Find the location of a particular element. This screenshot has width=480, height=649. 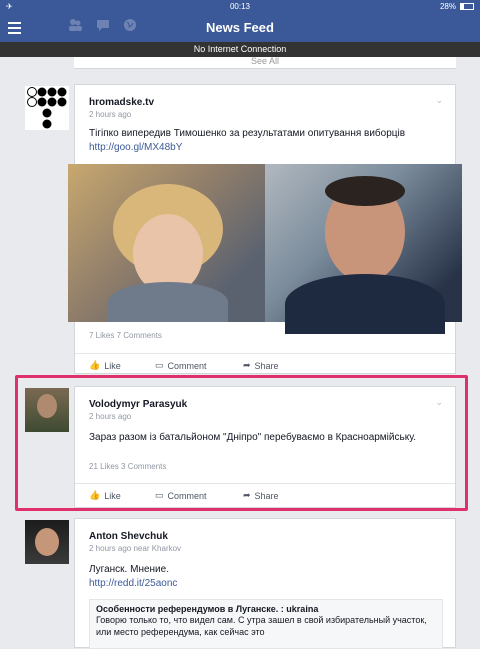

battery-percent: 28% is located at coordinates (447, 6).